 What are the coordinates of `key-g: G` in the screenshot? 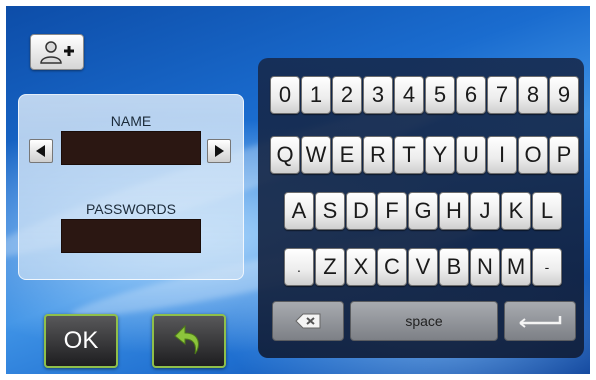 It's located at (423, 211).